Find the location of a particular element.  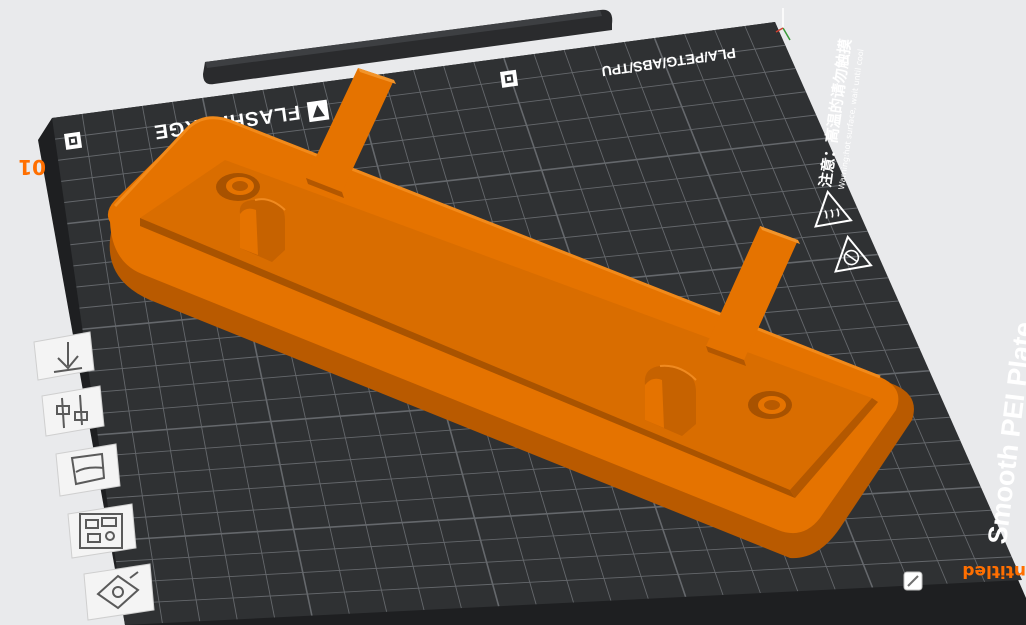

plate-name-label: ntitled is located at coordinates (994, 571).